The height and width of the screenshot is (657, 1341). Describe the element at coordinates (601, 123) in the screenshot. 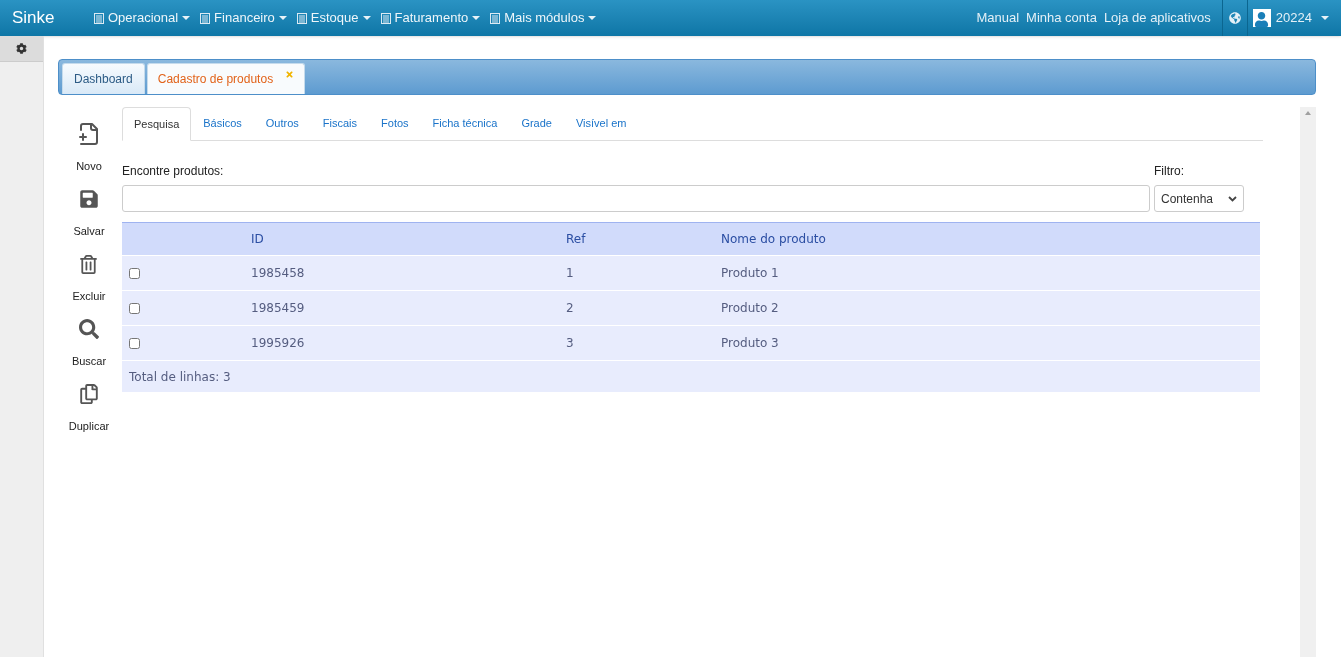

I see `tab: Visível em` at that location.